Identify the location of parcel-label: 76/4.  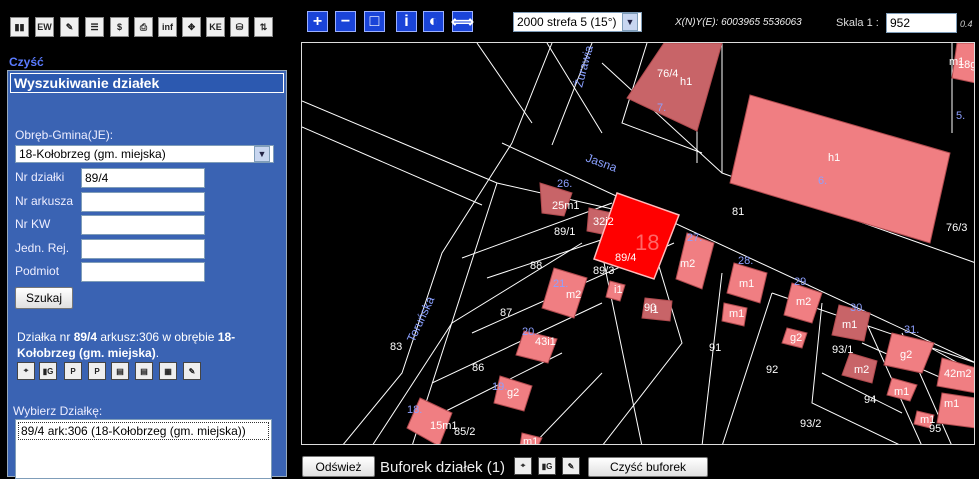
(667, 74).